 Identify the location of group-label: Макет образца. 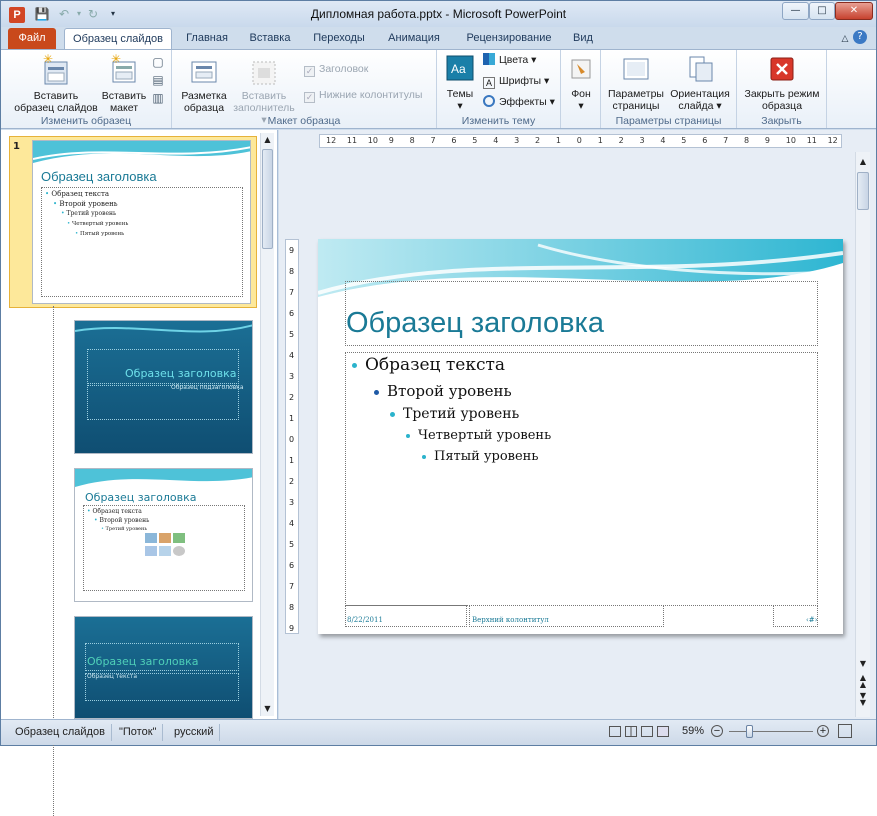
(304, 121).